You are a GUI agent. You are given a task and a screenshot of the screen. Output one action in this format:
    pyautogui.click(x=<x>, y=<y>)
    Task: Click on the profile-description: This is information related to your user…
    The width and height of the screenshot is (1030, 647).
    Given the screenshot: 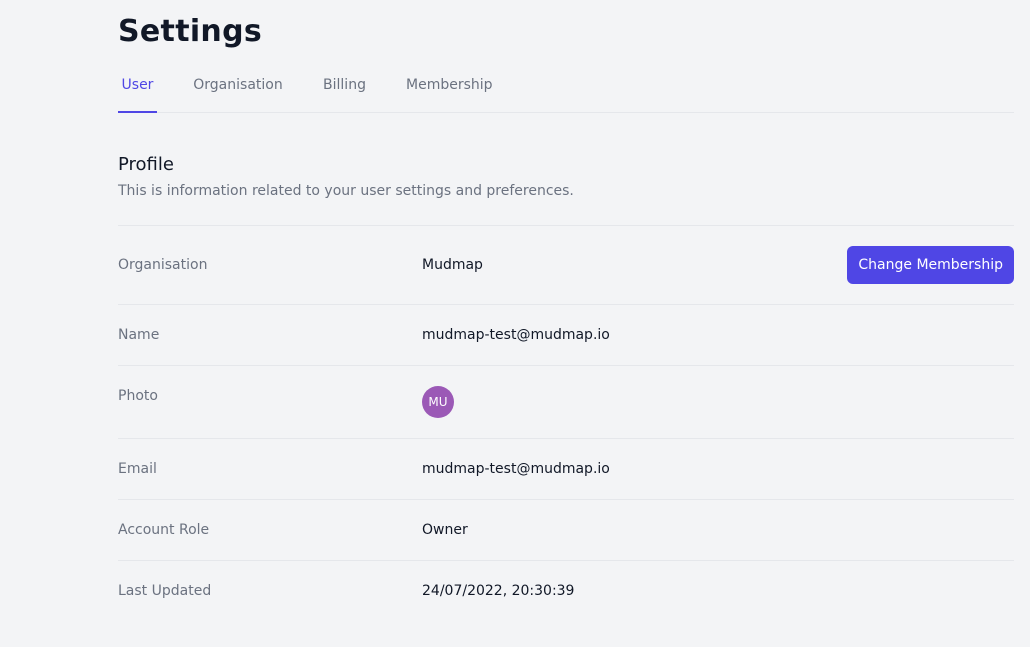 What is the action you would take?
    pyautogui.click(x=346, y=191)
    